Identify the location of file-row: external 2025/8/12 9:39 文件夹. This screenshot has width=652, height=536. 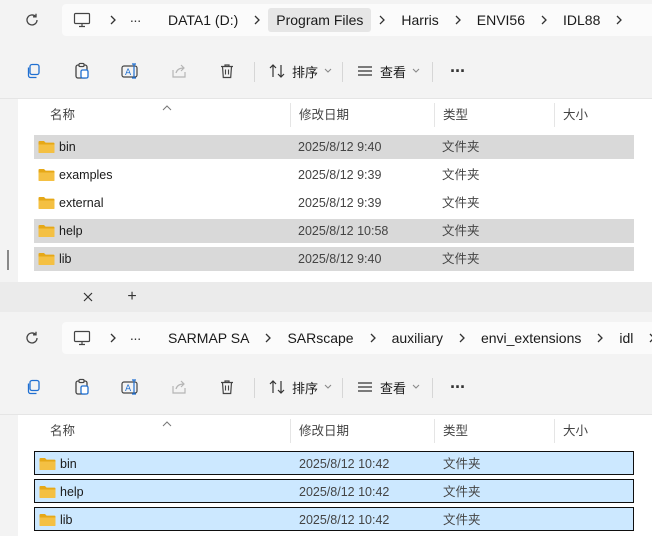
(334, 203).